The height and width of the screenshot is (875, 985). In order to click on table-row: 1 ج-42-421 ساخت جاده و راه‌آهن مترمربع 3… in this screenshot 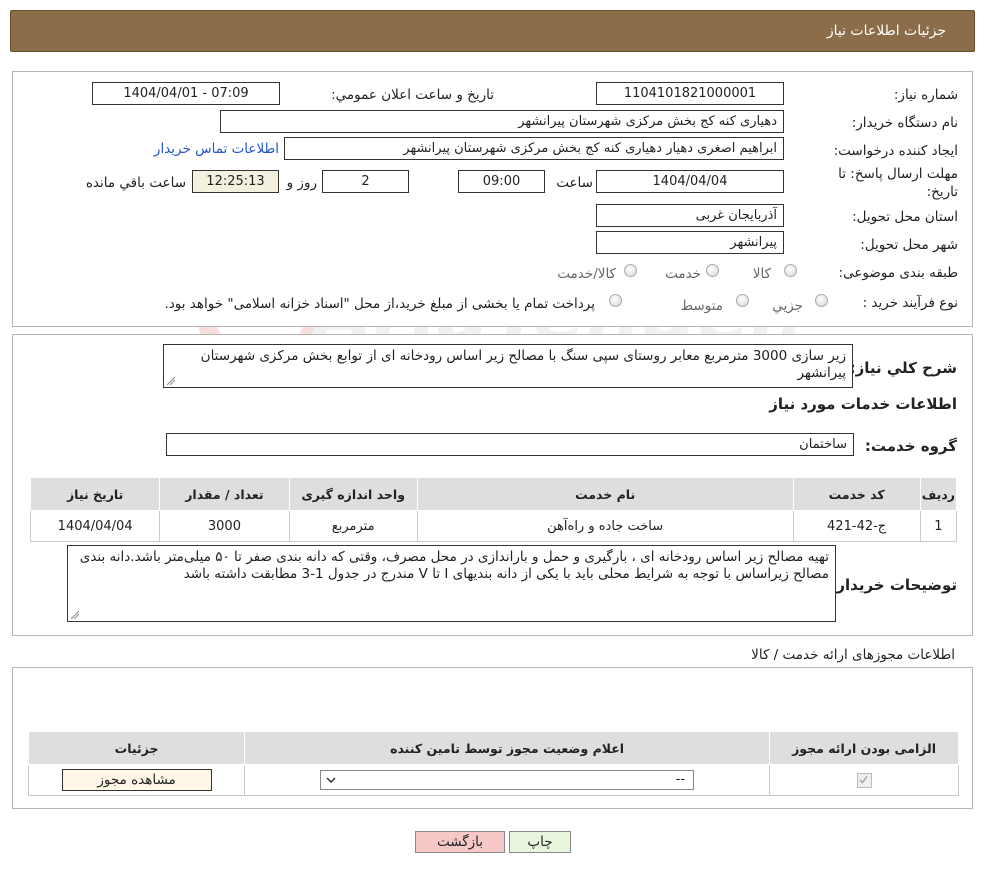, I will do `click(493, 526)`.